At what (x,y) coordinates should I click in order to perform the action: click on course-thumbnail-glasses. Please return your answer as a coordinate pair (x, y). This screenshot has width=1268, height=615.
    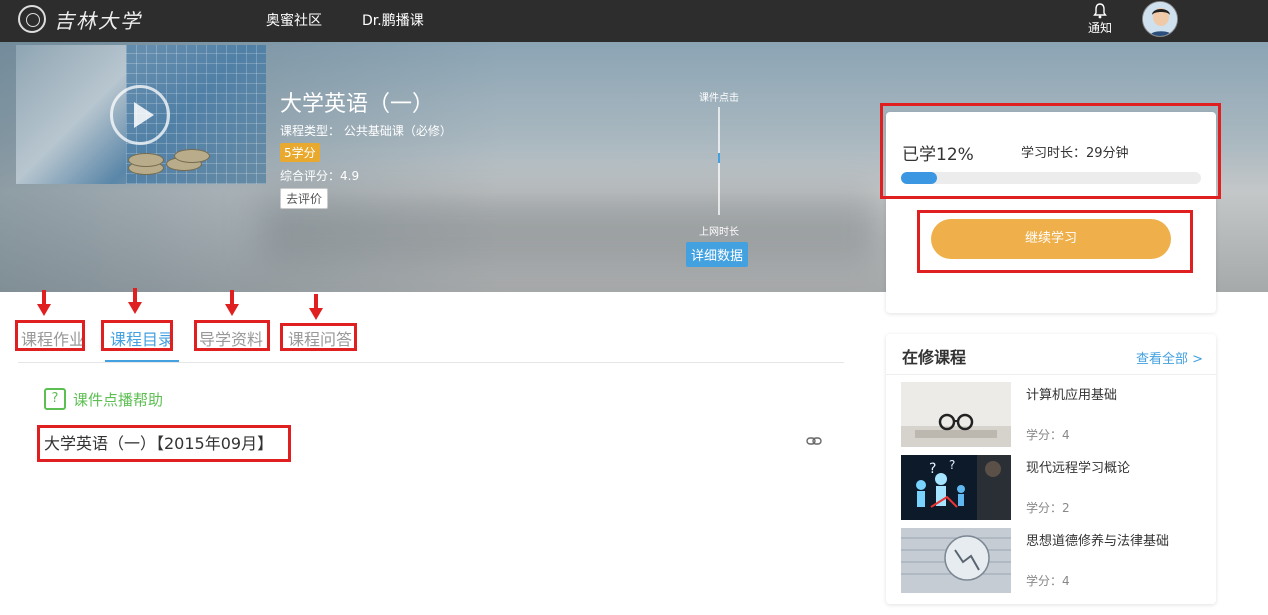
    Looking at the image, I should click on (956, 414).